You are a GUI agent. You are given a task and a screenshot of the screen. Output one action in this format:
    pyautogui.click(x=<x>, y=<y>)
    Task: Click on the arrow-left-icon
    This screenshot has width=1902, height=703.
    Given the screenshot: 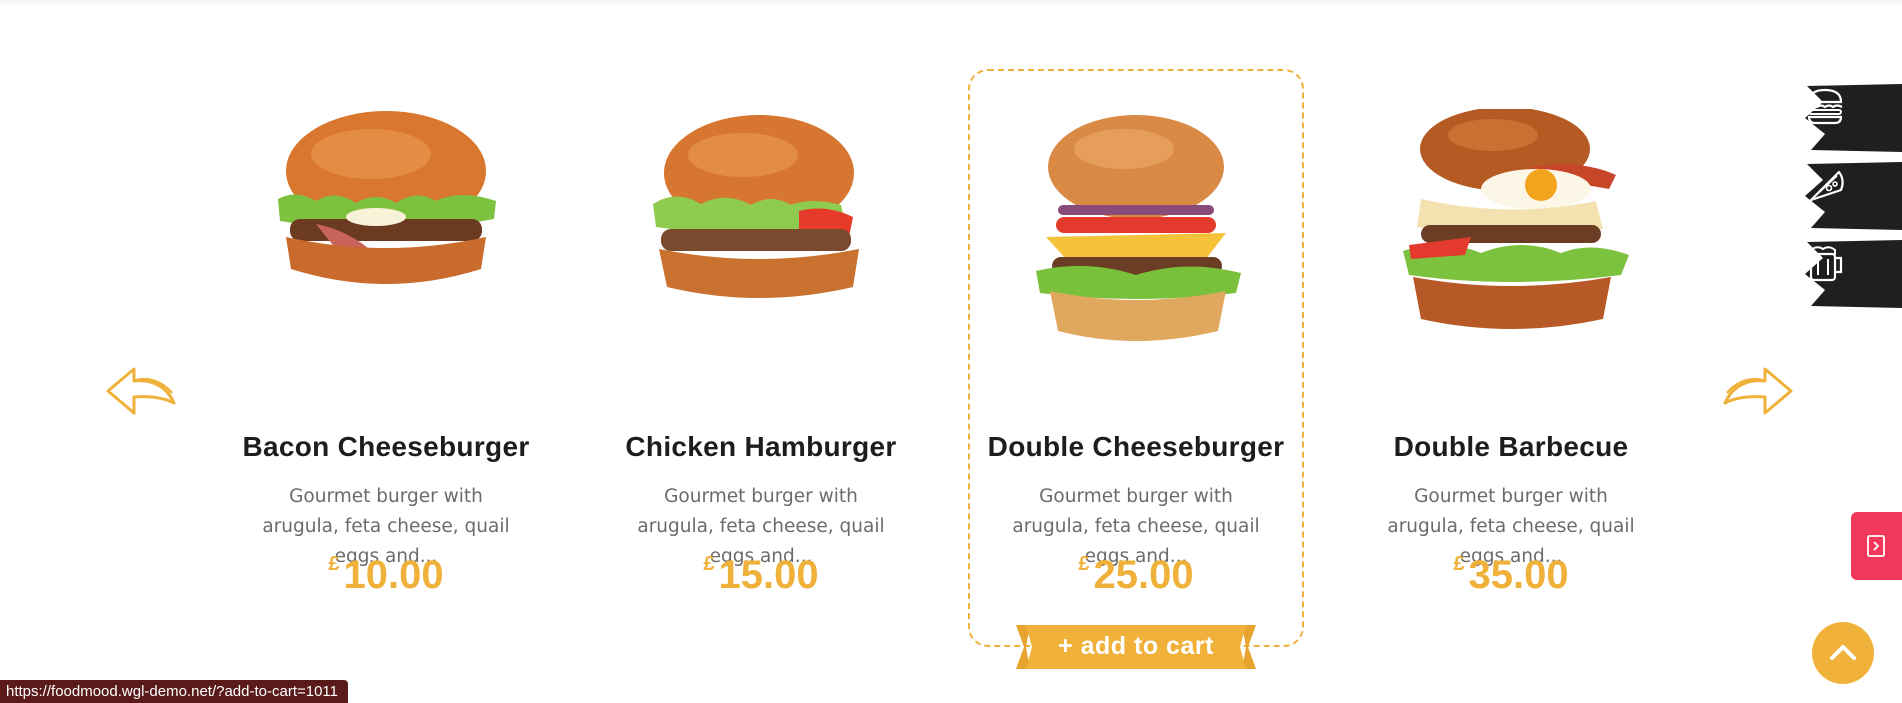 What is the action you would take?
    pyautogui.click(x=141, y=391)
    